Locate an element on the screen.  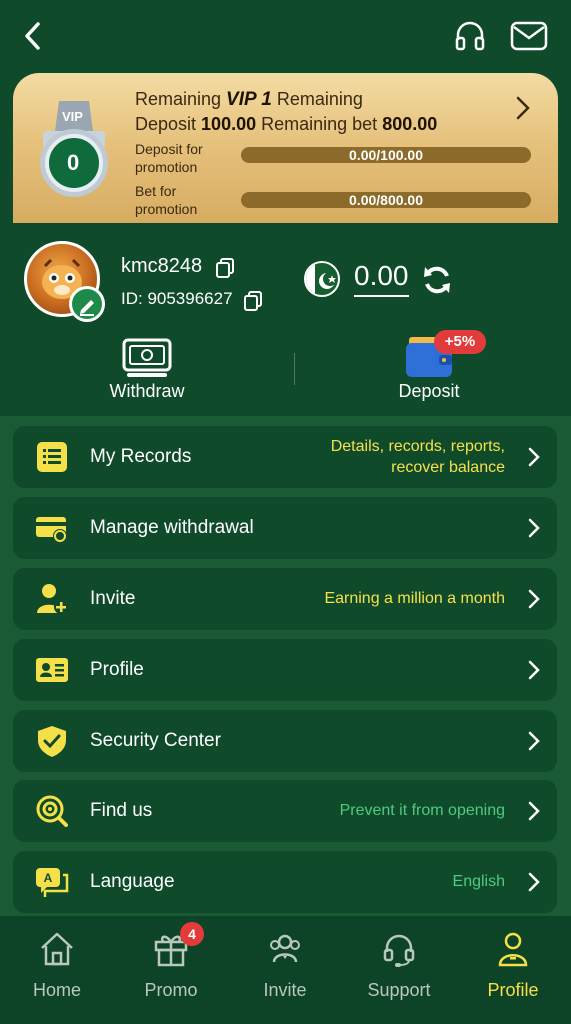
user-icon is located at coordinates (513, 949).